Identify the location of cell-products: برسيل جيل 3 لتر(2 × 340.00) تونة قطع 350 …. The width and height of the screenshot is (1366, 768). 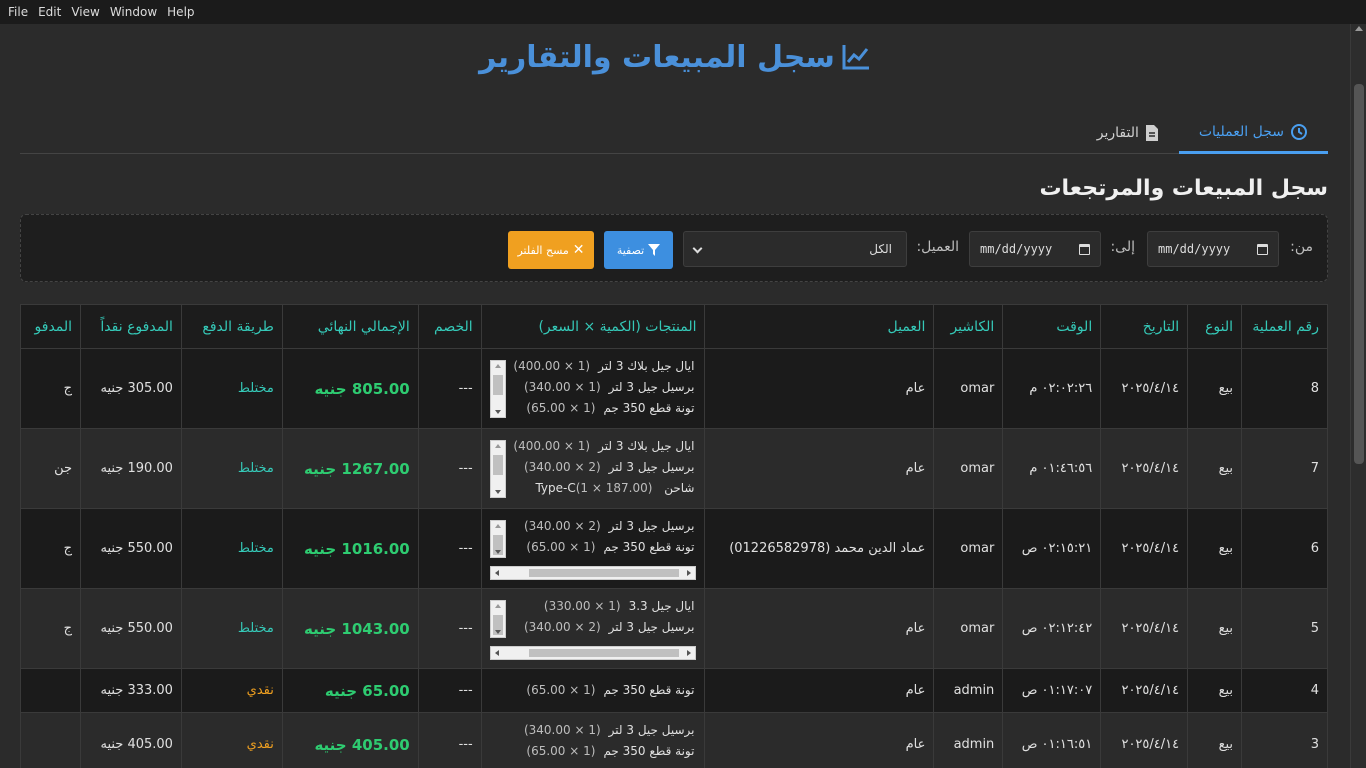
(593, 548).